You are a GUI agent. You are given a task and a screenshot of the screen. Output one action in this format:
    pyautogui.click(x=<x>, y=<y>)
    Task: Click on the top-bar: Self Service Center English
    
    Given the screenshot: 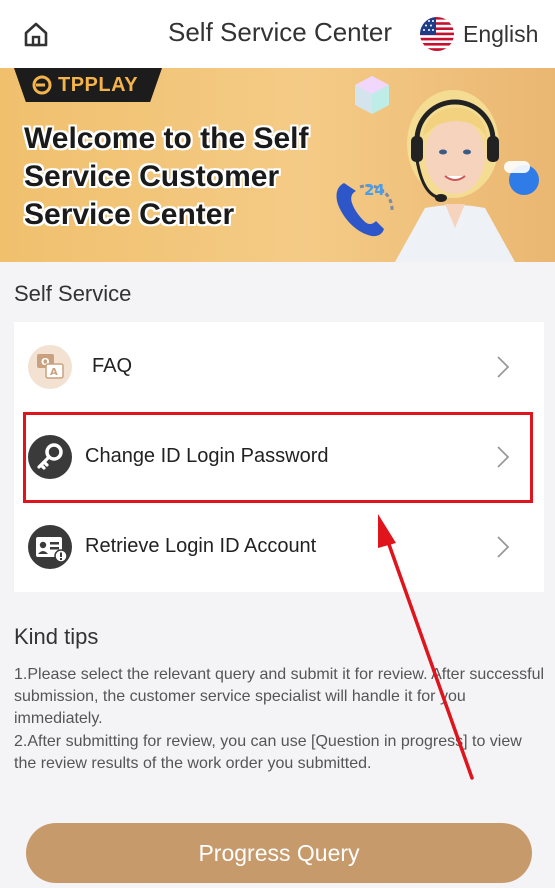 What is the action you would take?
    pyautogui.click(x=277, y=34)
    